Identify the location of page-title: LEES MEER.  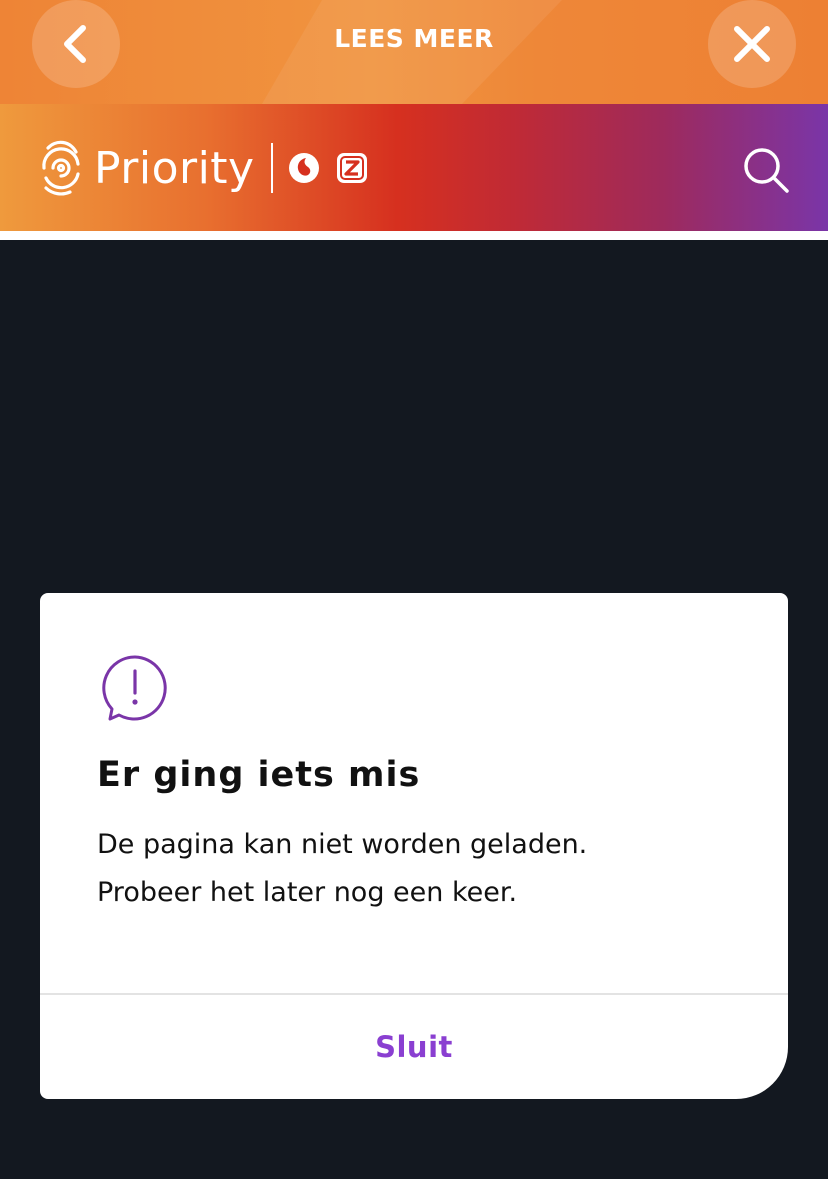
(414, 38).